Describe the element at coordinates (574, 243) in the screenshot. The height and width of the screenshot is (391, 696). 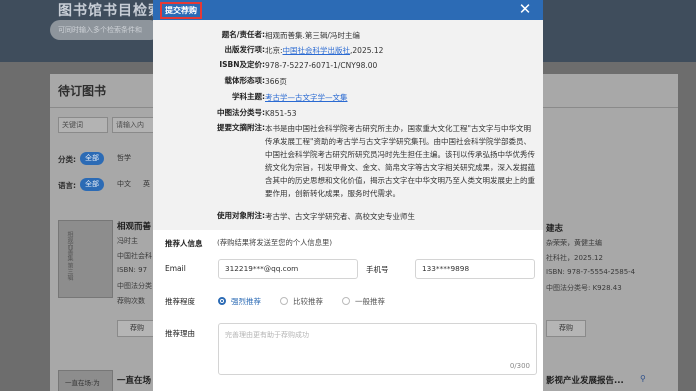
I see `book-author: 杂荣荣，黄健主编` at that location.